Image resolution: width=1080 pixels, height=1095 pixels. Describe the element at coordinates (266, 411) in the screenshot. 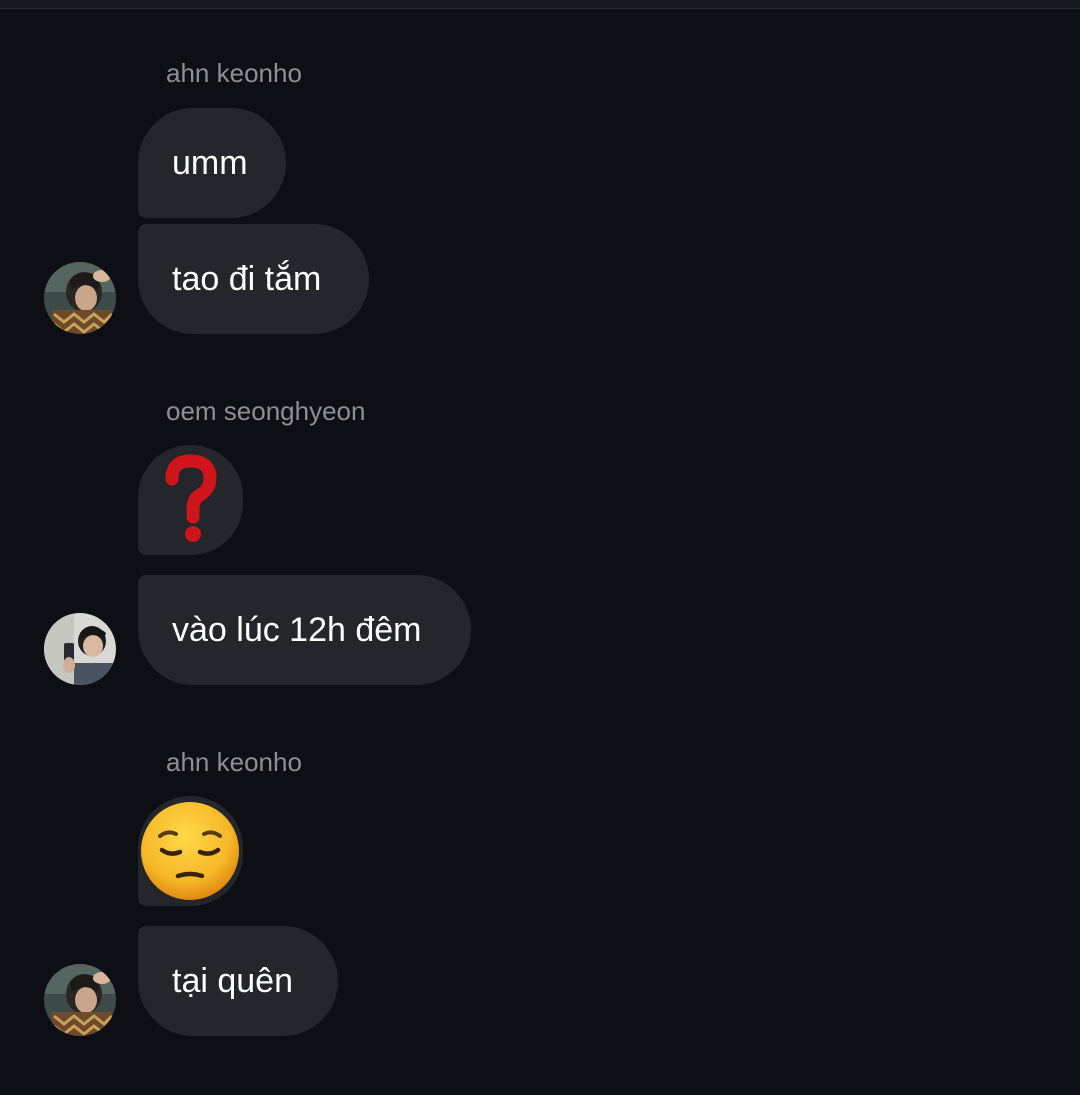

I see `sender-name: oem seonghyeon` at that location.